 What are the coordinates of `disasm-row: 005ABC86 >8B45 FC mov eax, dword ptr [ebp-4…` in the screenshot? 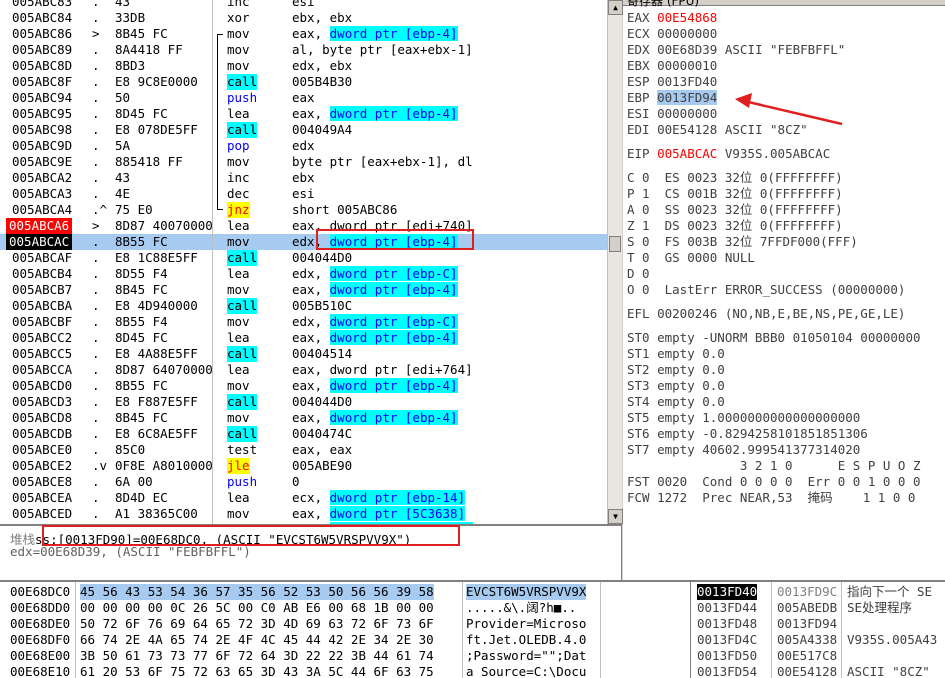 It's located at (303, 34).